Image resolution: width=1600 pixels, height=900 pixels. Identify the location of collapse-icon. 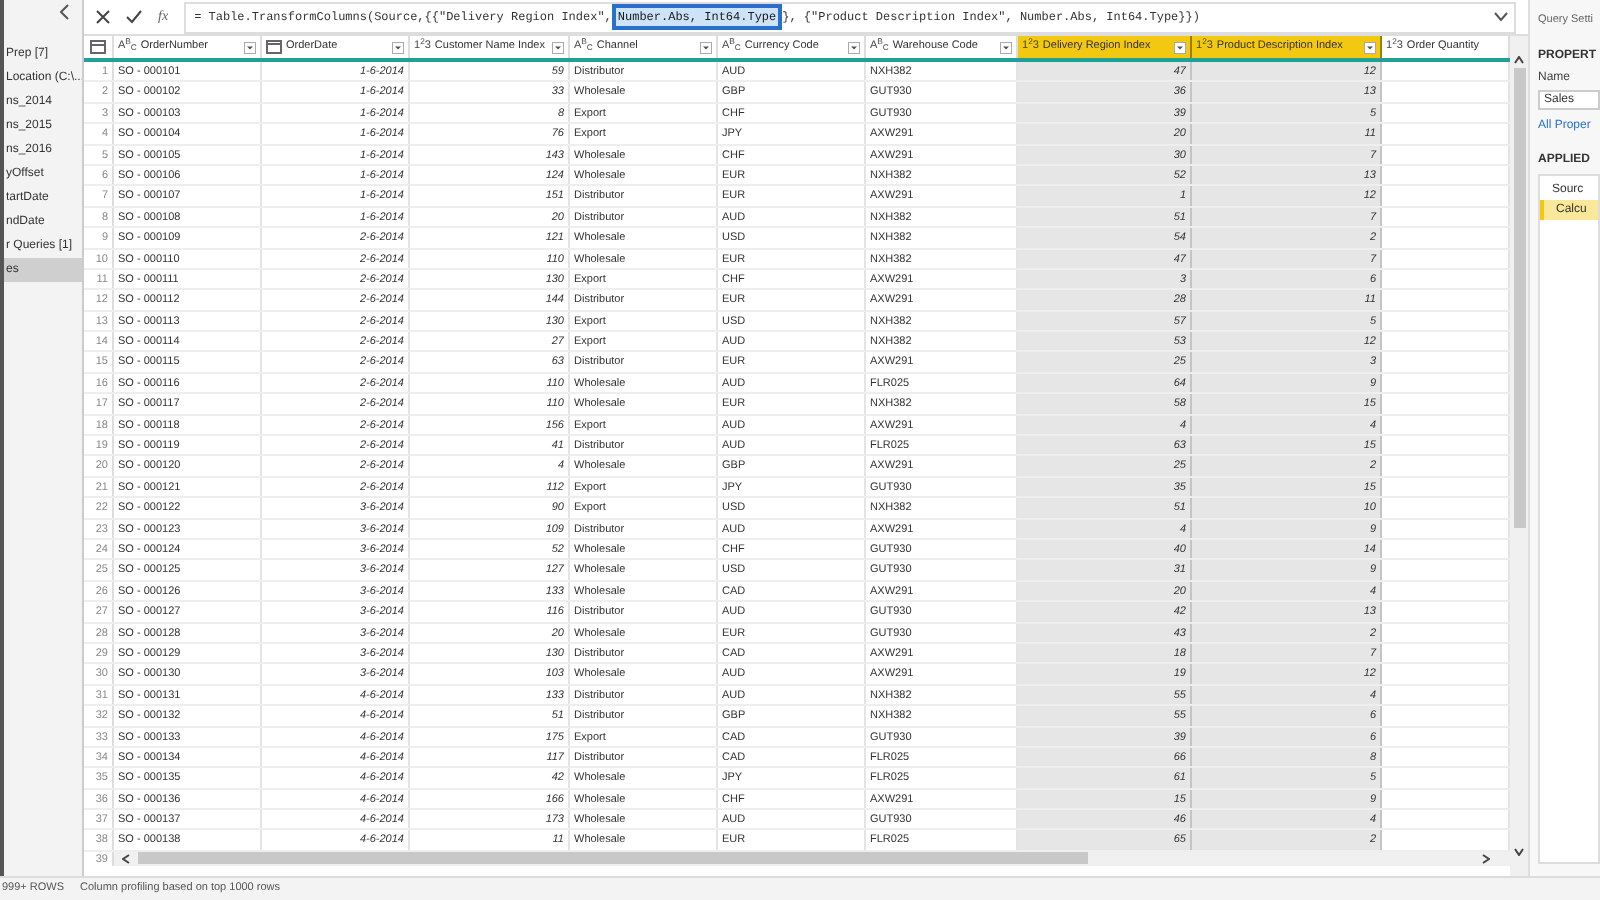
(64, 12).